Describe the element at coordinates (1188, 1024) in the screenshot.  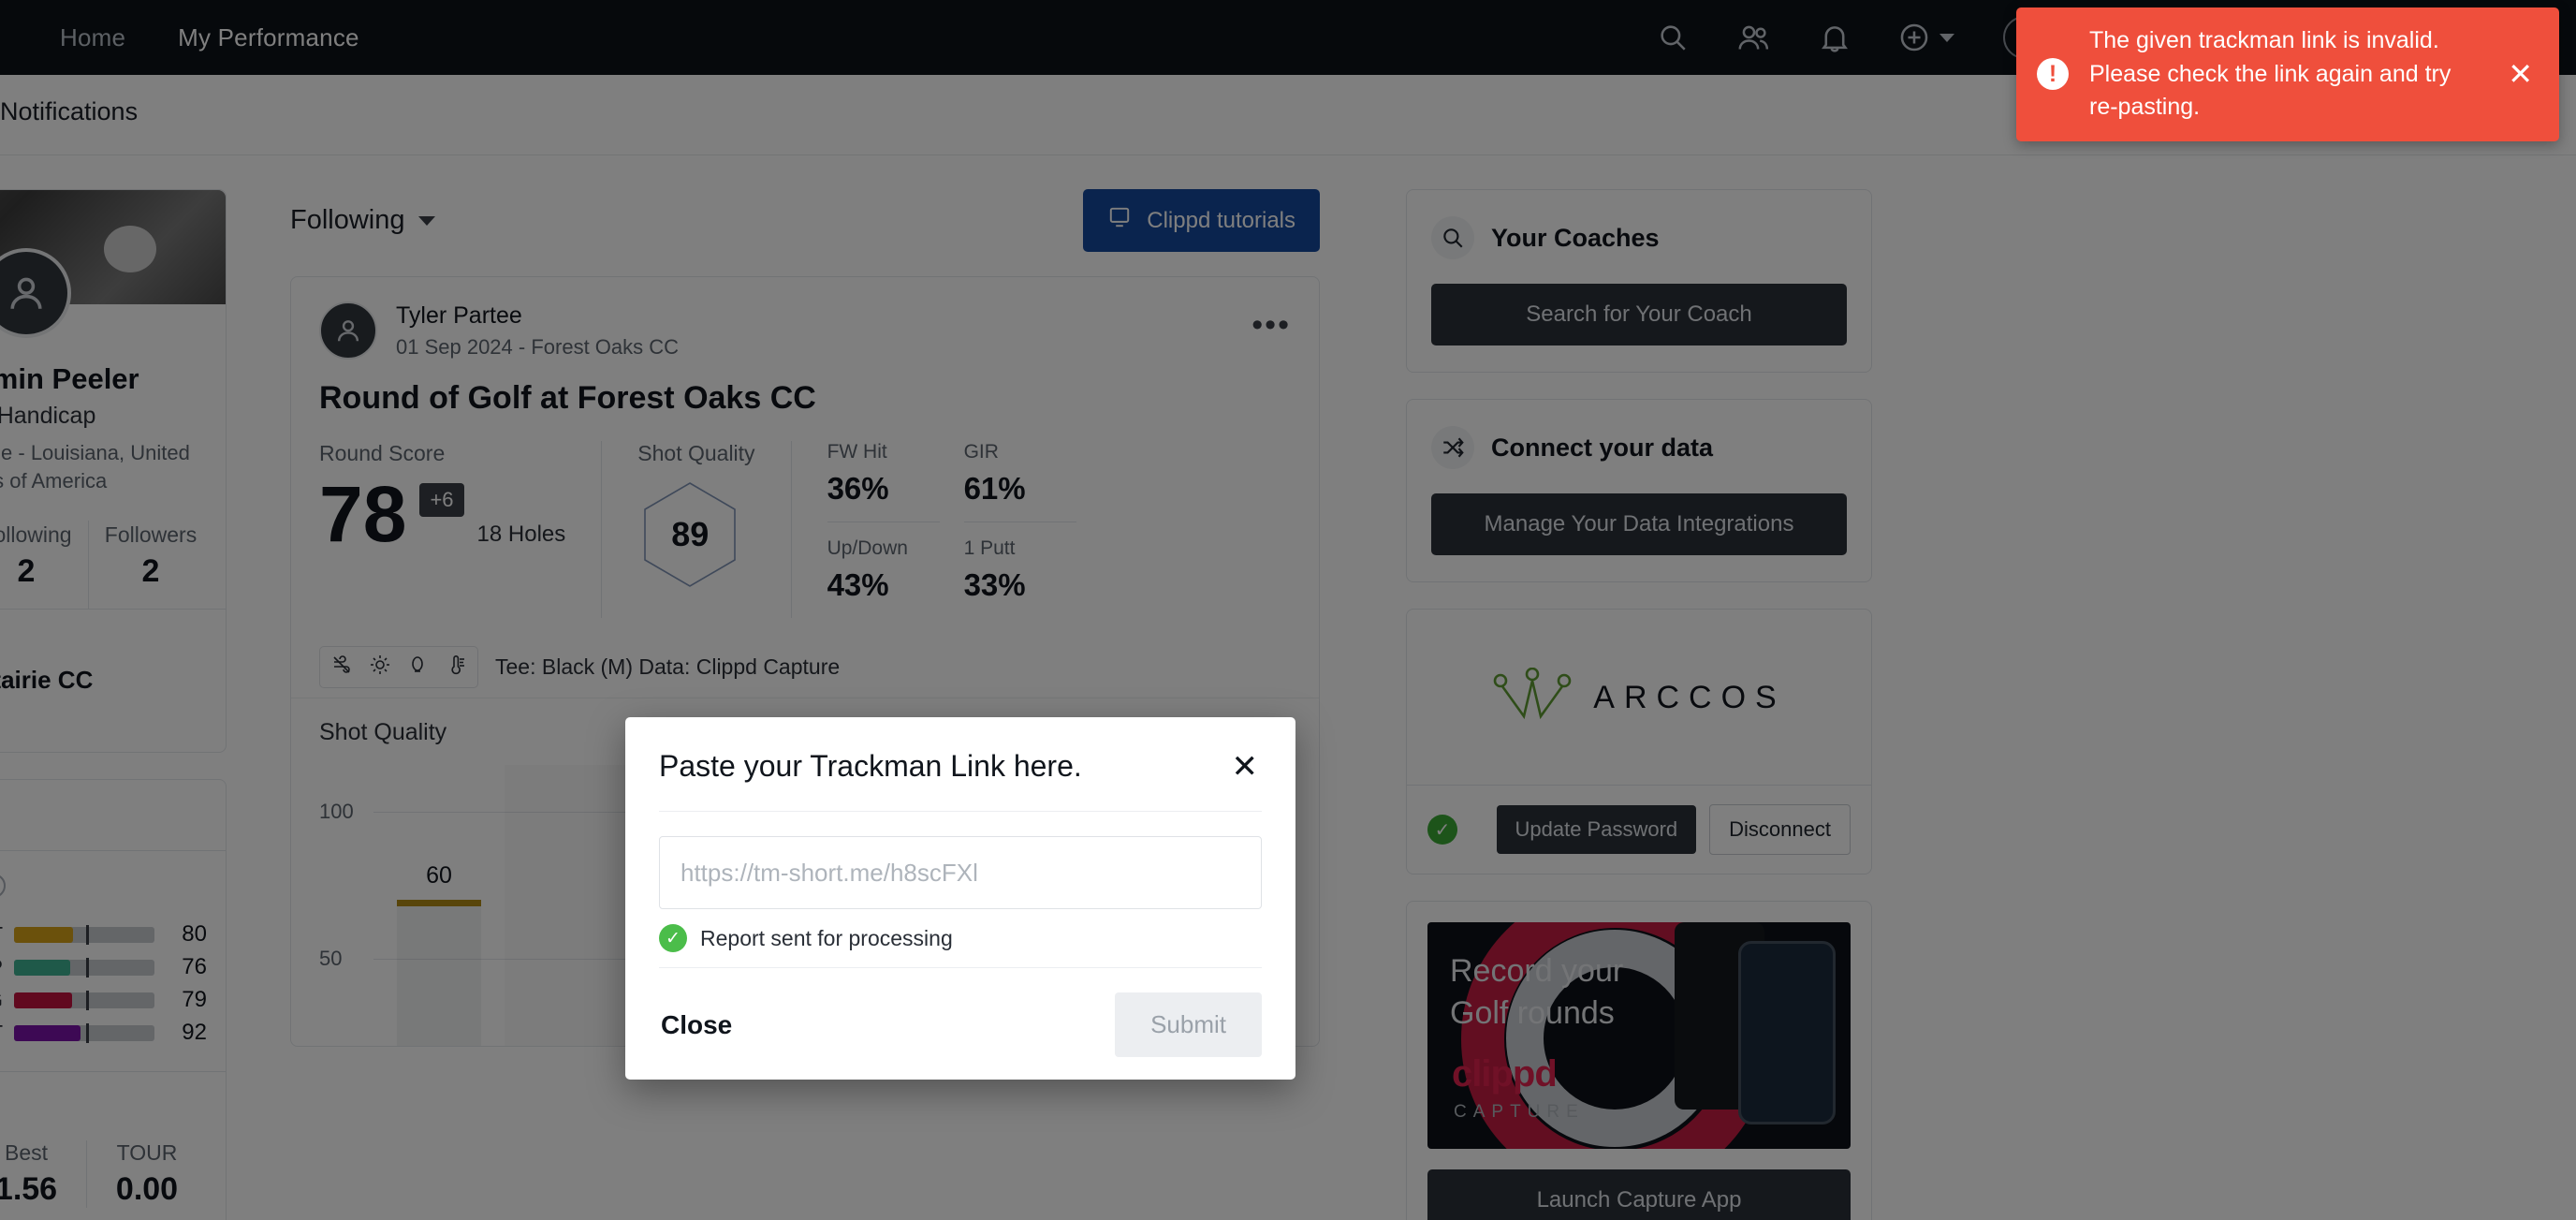
I see `modal-submit-button: Submit` at that location.